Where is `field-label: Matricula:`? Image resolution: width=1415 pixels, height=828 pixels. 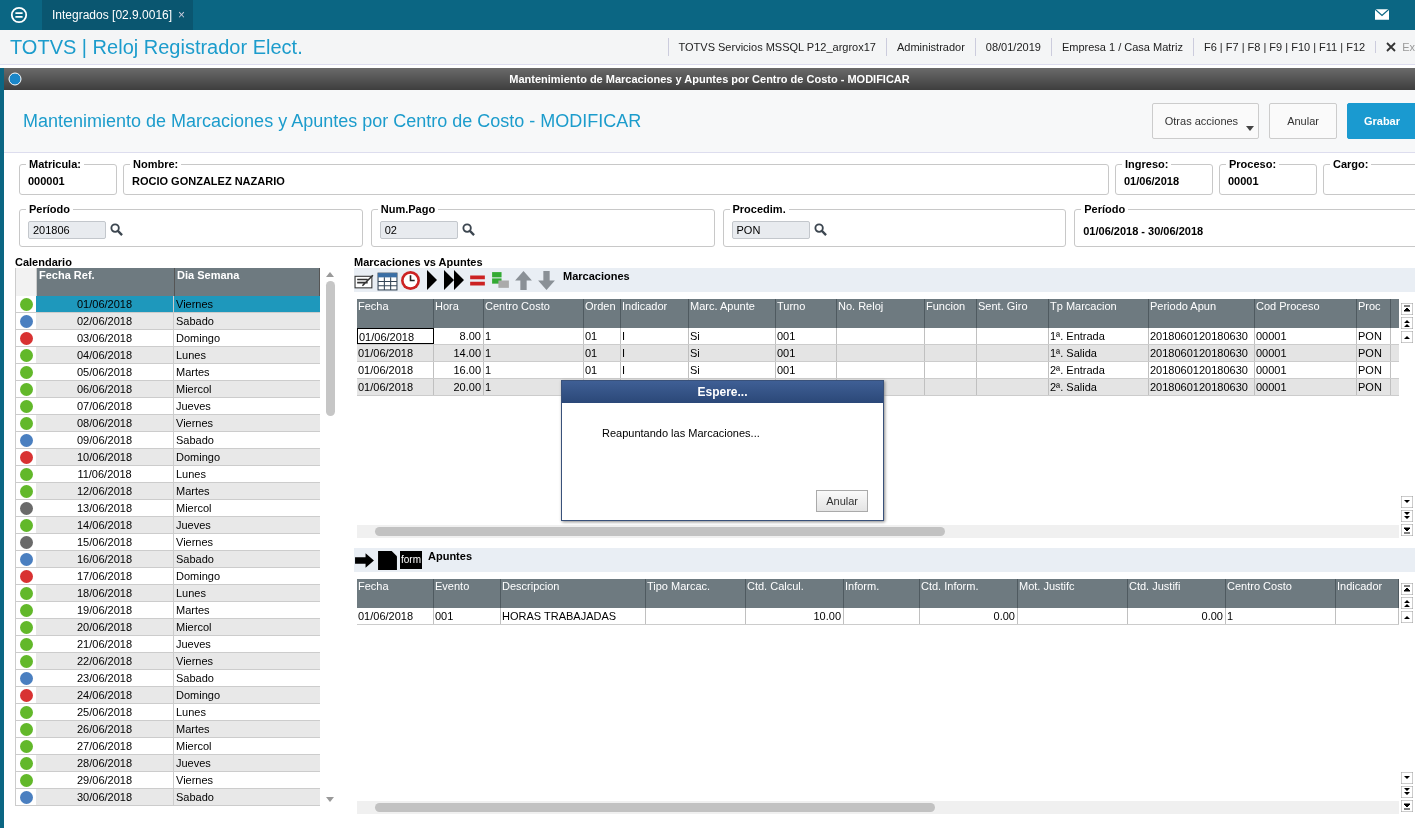 field-label: Matricula: is located at coordinates (55, 164).